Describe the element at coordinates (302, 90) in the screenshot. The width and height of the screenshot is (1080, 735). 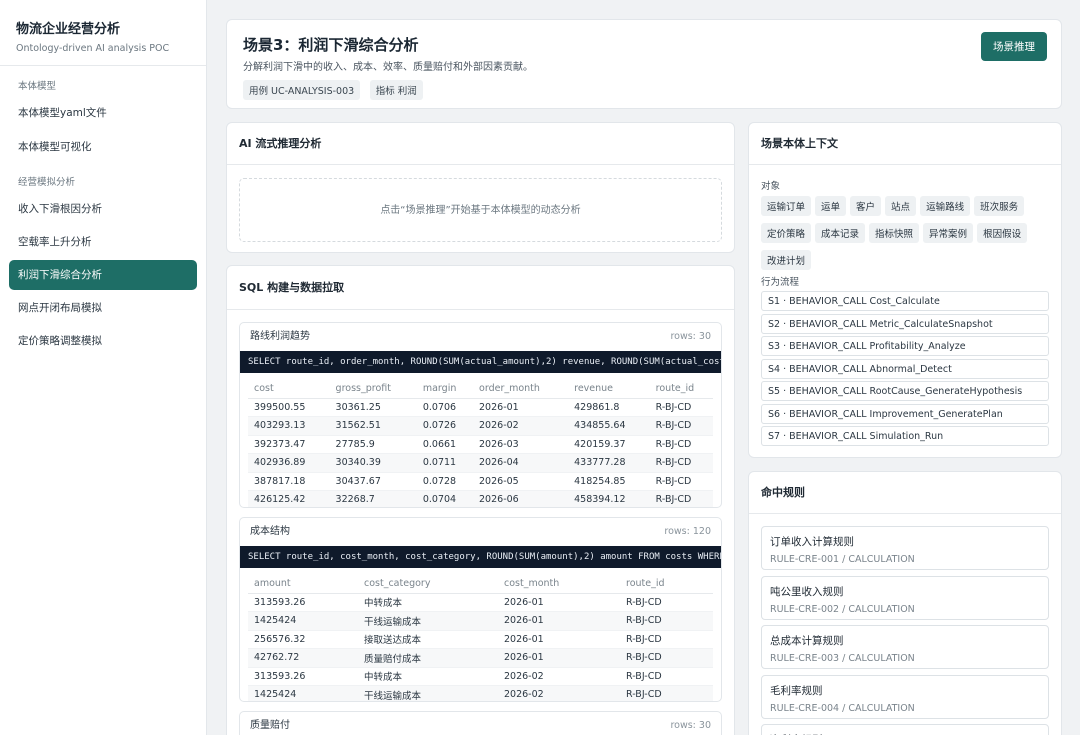
I see `tag-usecase: 用例 UC-ANALYSIS-003` at that location.